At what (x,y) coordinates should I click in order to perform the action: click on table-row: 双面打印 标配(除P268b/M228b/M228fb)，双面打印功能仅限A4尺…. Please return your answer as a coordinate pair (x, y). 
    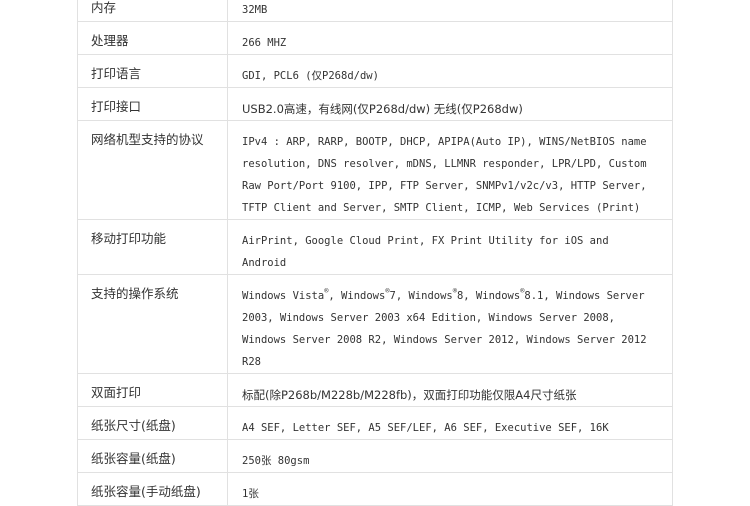
    Looking at the image, I should click on (375, 390).